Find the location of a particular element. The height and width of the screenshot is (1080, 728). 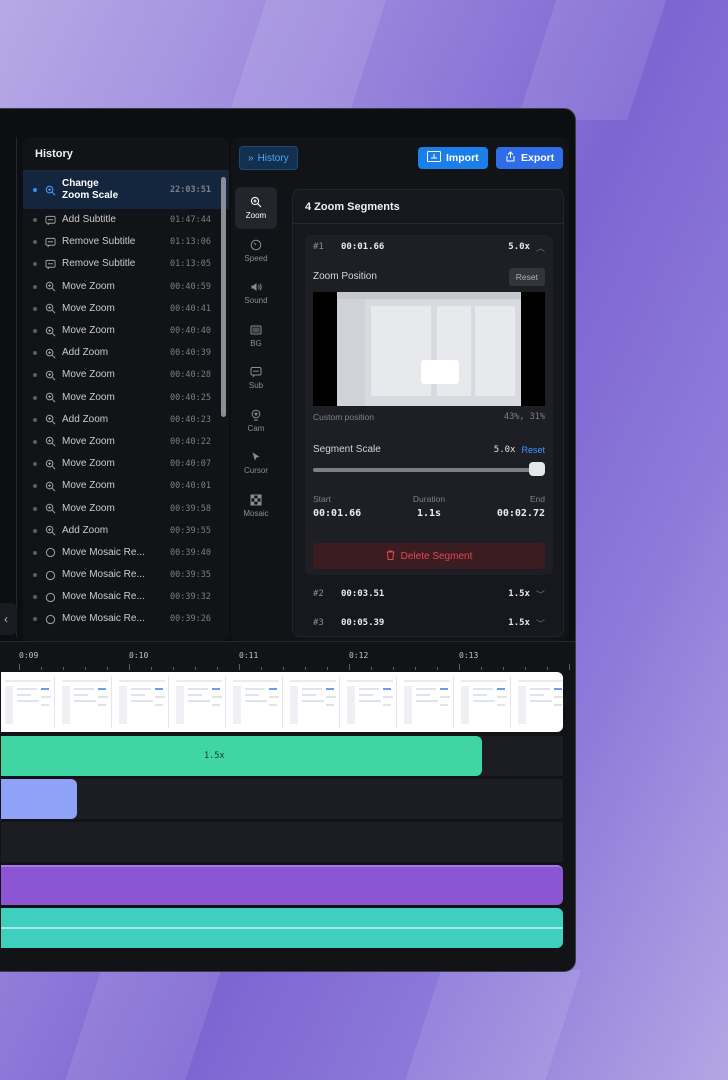

history-item: Move Zoom 00:40:25 is located at coordinates (126, 398).